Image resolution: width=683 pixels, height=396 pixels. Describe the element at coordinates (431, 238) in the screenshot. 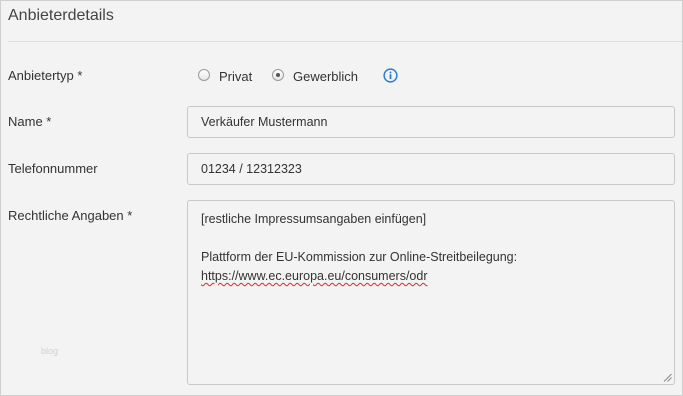

I see `legal-text-blank-line` at that location.